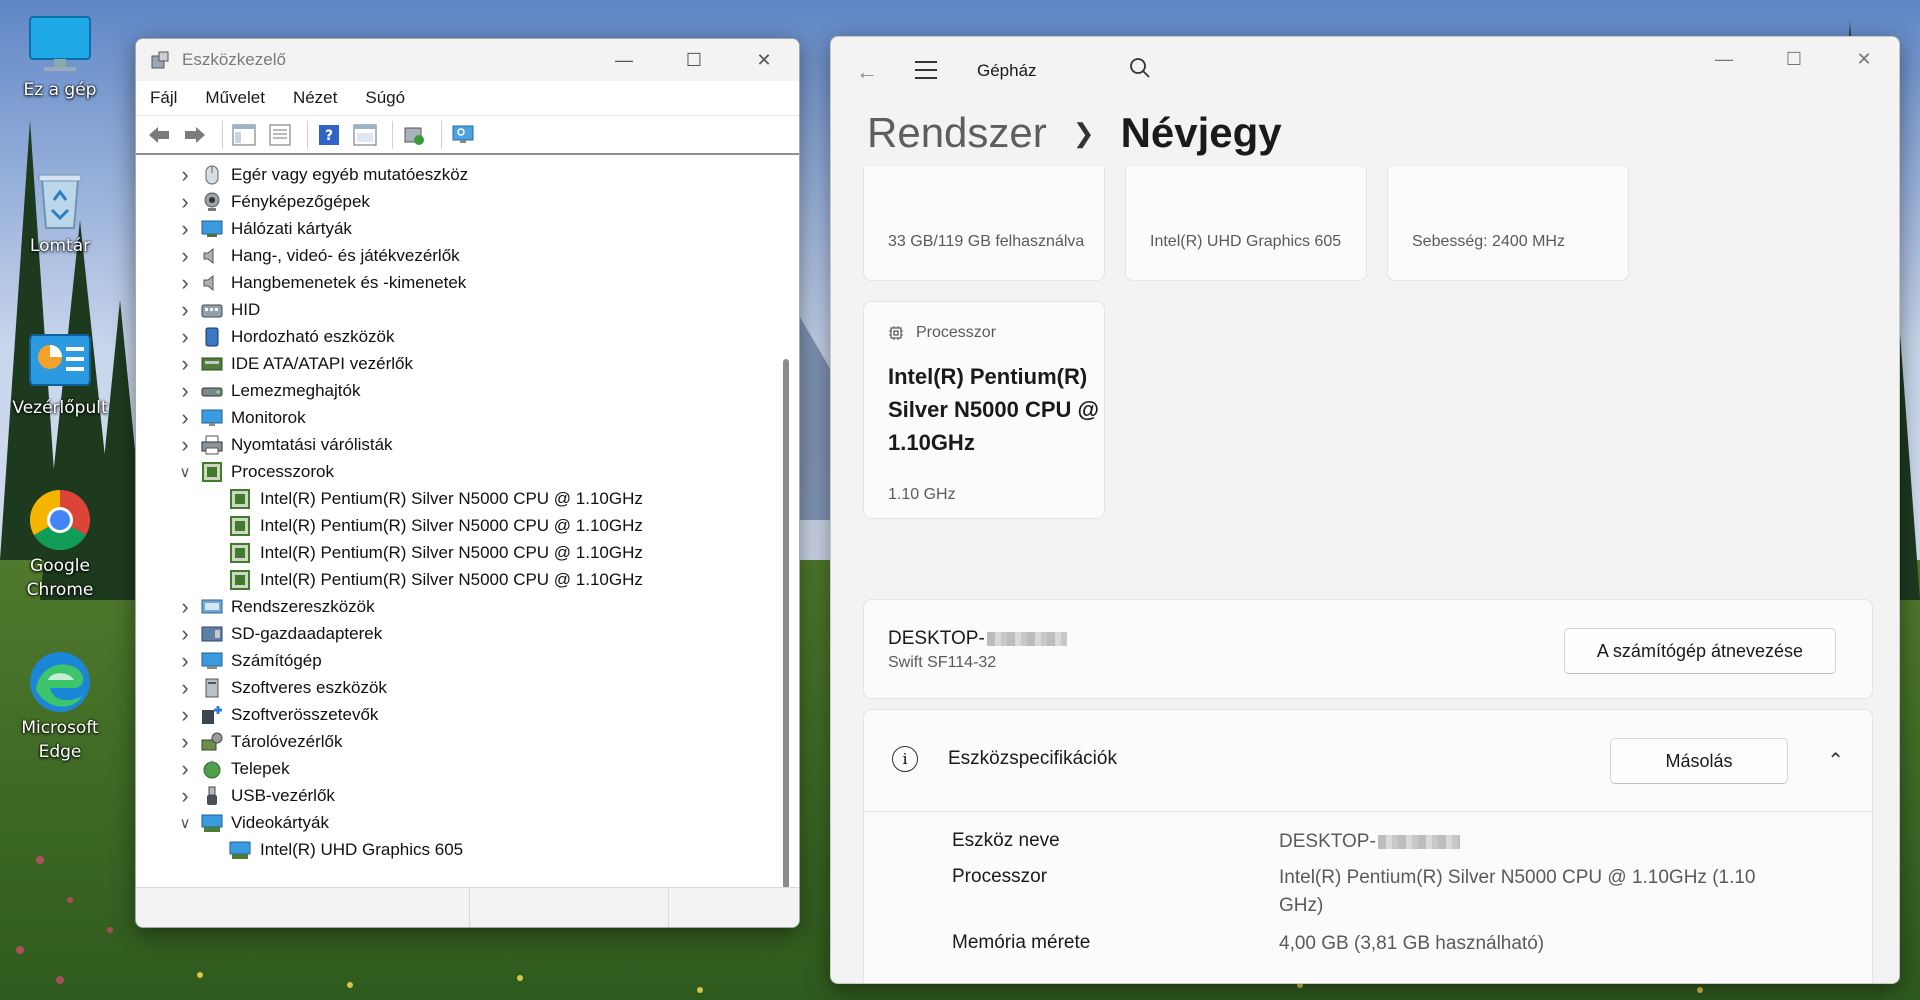  Describe the element at coordinates (163, 98) in the screenshot. I see `menu-file: Fájl` at that location.